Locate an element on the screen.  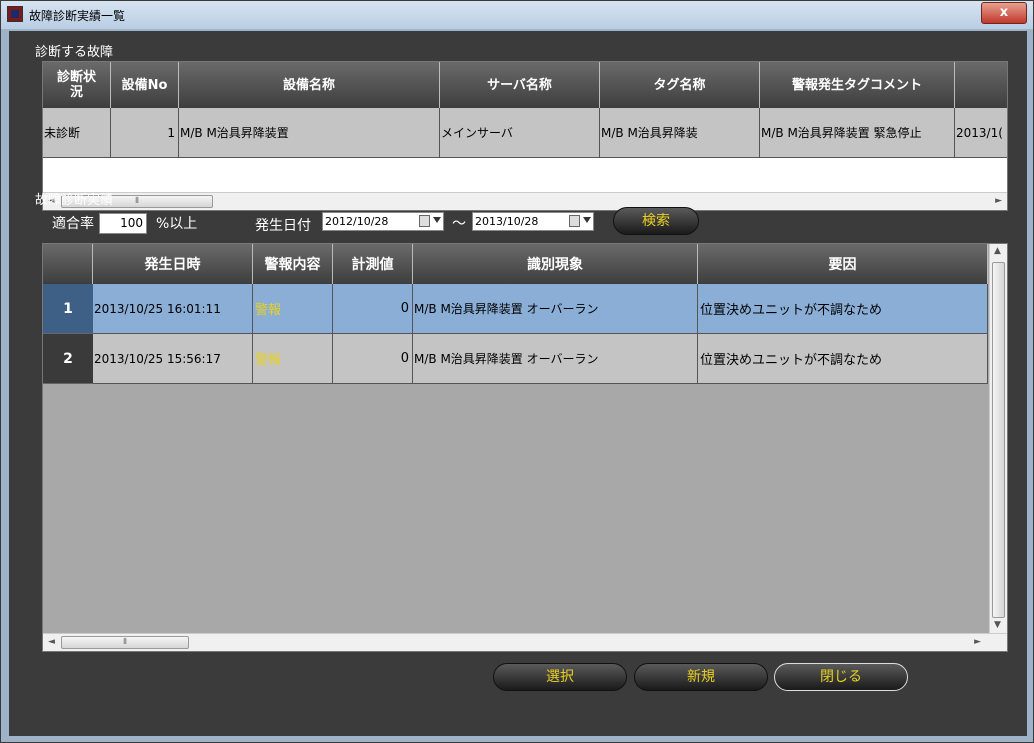
column-header-equipment-name: 設備名称 is located at coordinates (309, 85).